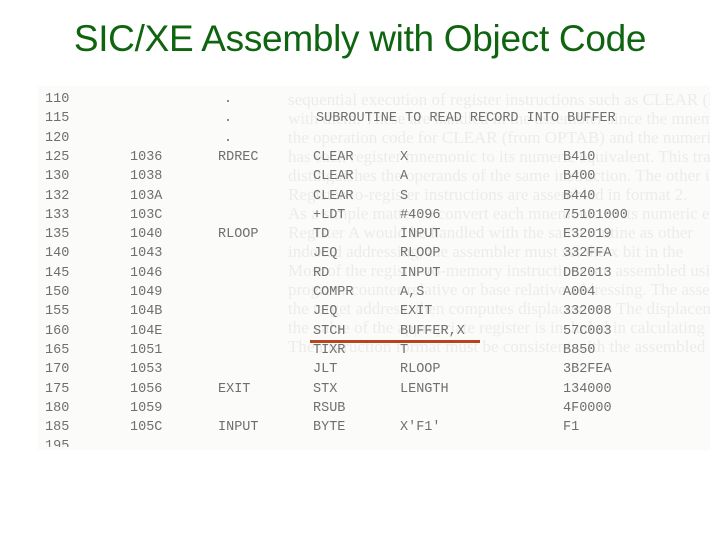  What do you see at coordinates (395, 341) in the screenshot?
I see `highlight-underline` at bounding box center [395, 341].